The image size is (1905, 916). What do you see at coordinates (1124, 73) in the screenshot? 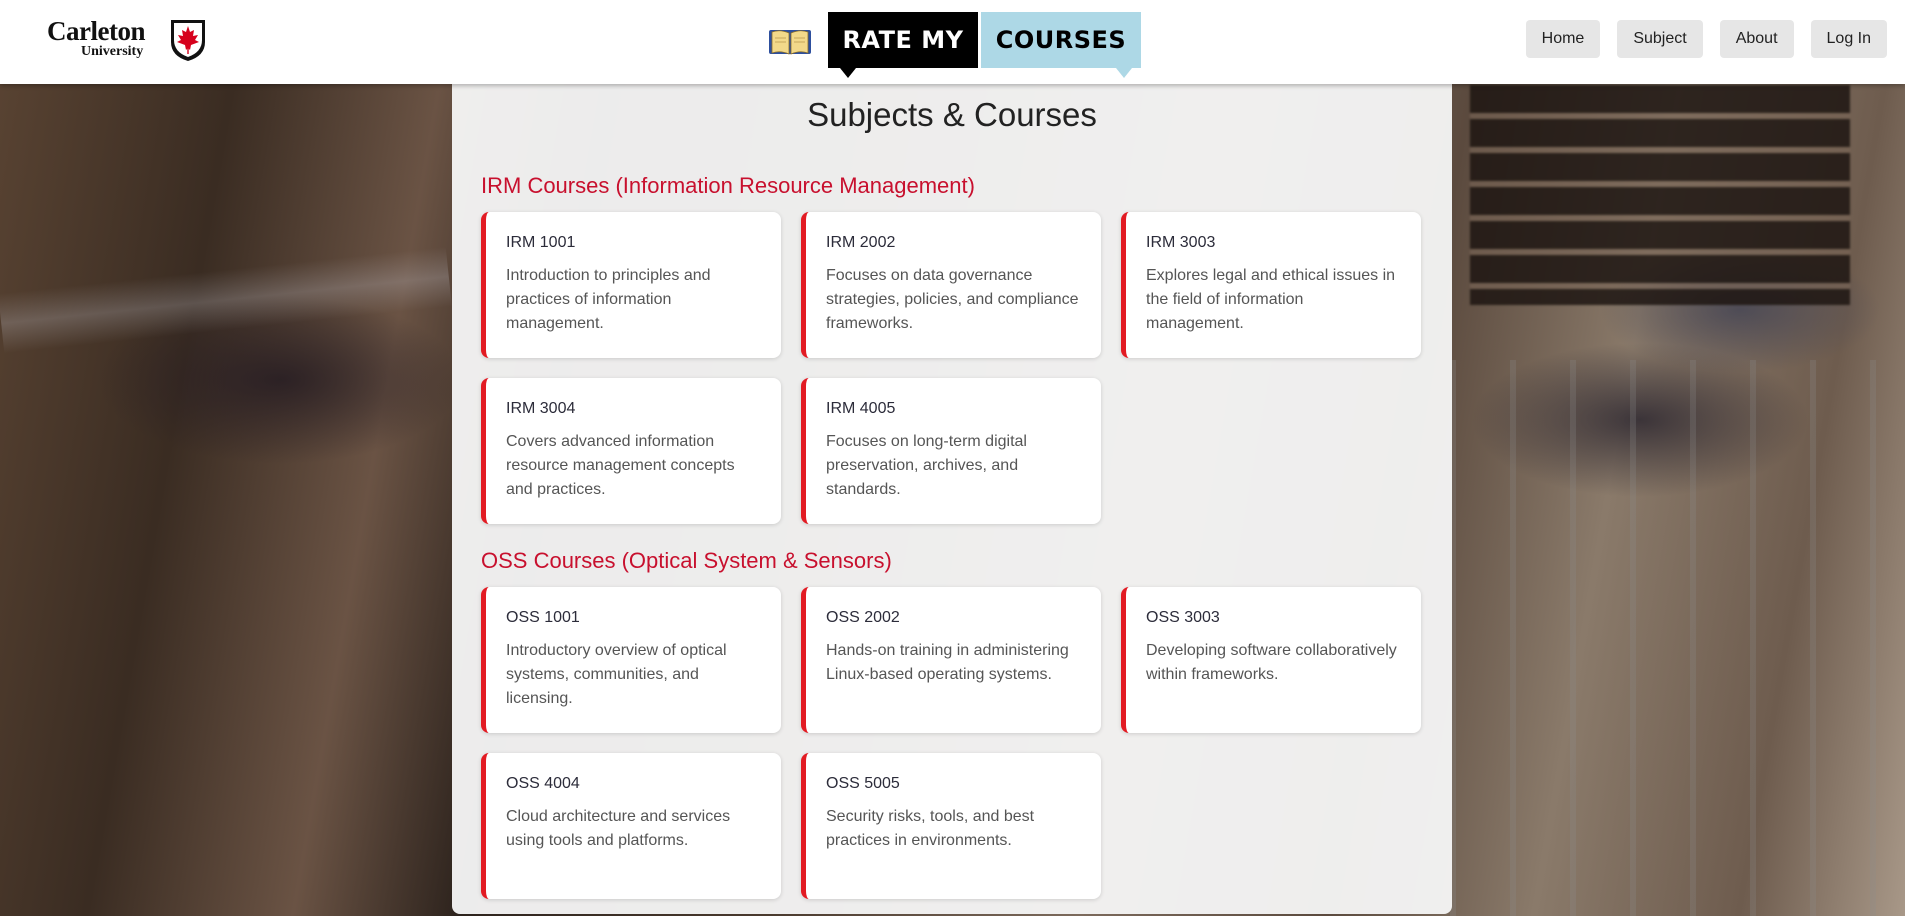
I see `brand-courses-tail` at bounding box center [1124, 73].